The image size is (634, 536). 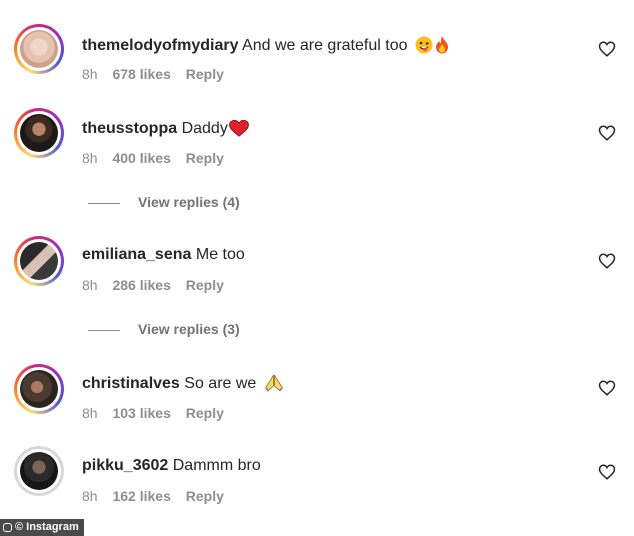 What do you see at coordinates (204, 128) in the screenshot?
I see `comment-text: Daddy` at bounding box center [204, 128].